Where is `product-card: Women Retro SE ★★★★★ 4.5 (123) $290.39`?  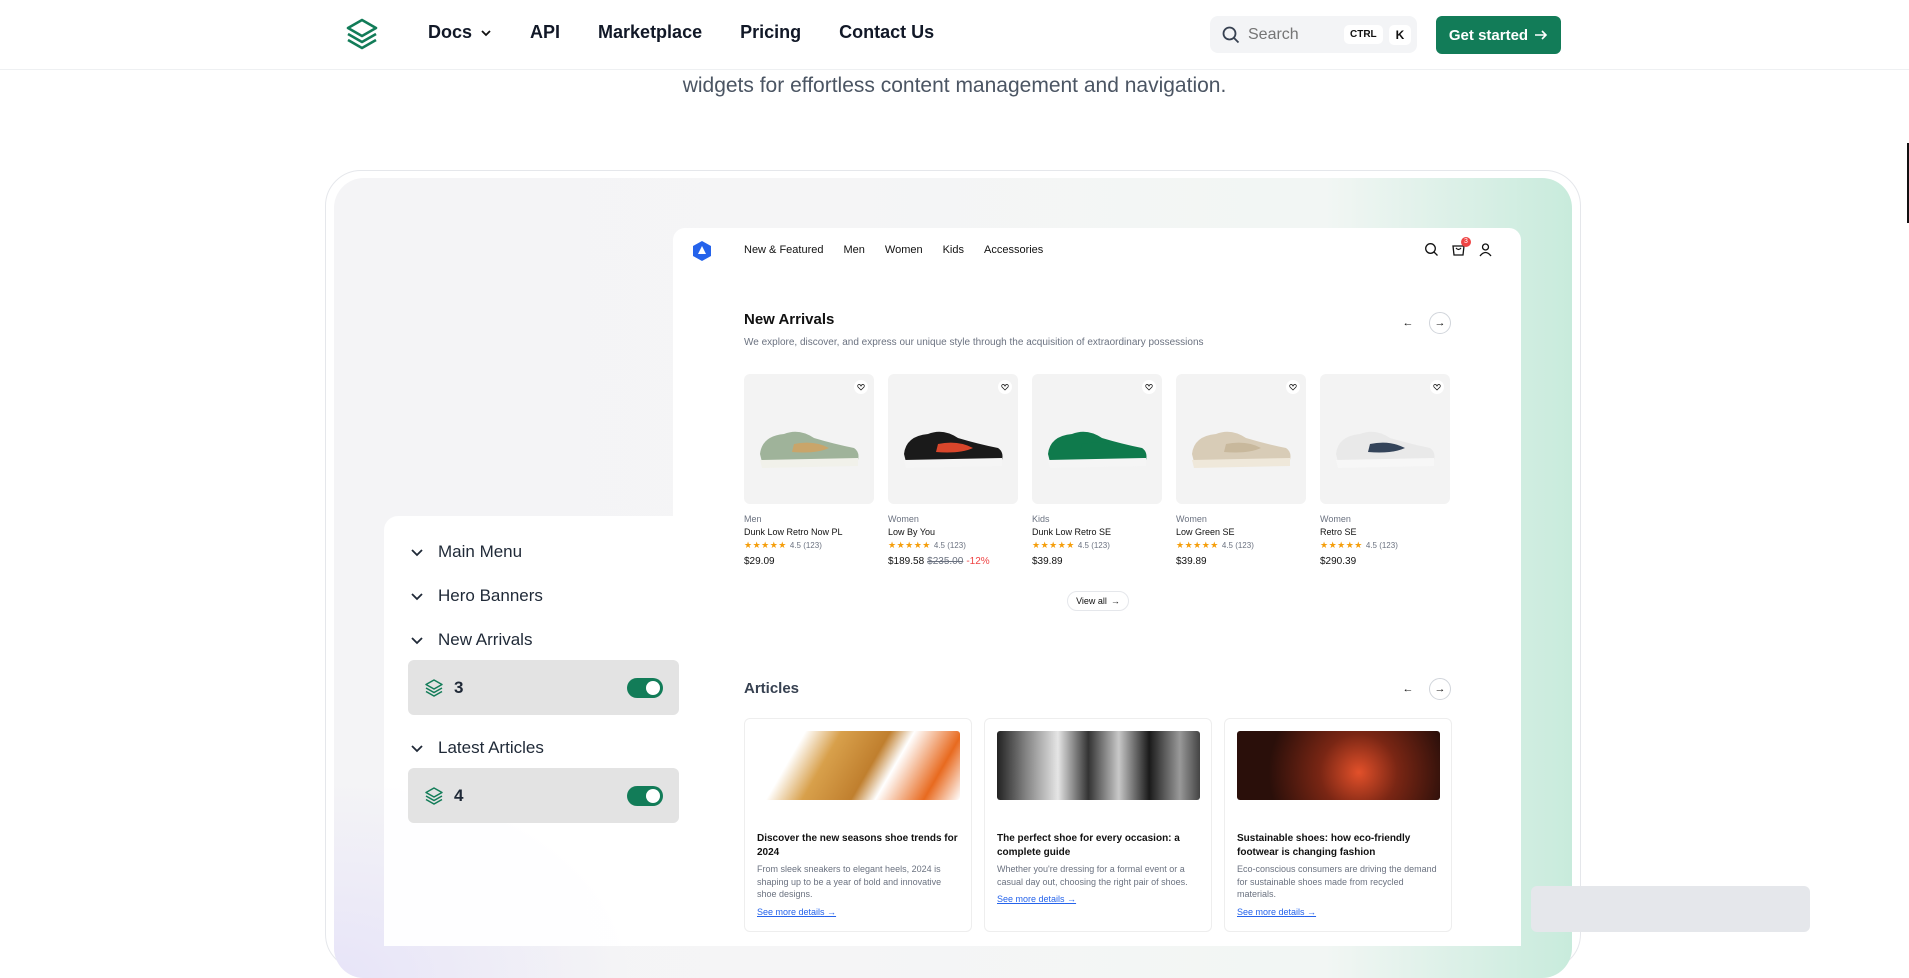
product-card: Women Retro SE ★★★★★ 4.5 (123) $290.39 is located at coordinates (1385, 470).